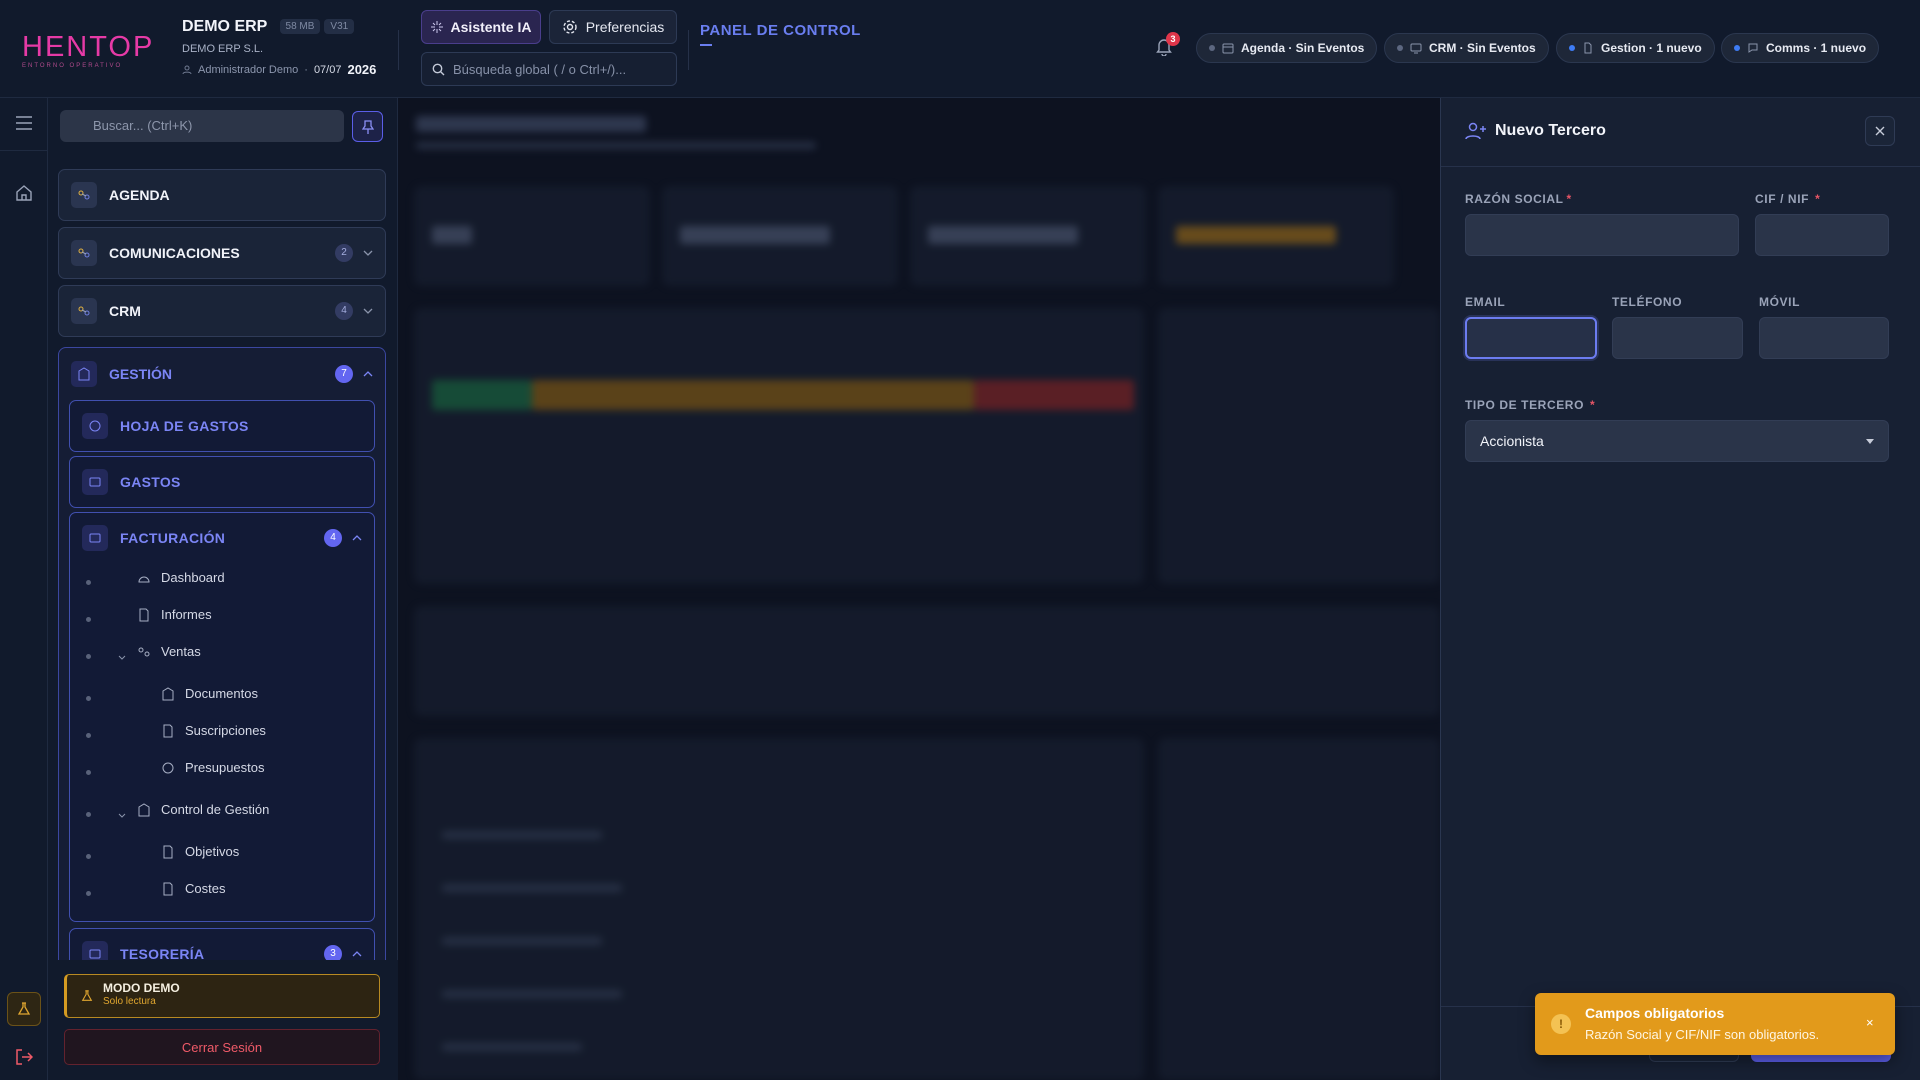  What do you see at coordinates (780, 30) in the screenshot?
I see `panel-title: PANEL DE CONTROL` at bounding box center [780, 30].